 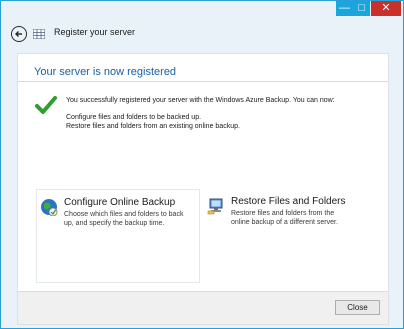 I want to click on back-button, so click(x=19, y=34).